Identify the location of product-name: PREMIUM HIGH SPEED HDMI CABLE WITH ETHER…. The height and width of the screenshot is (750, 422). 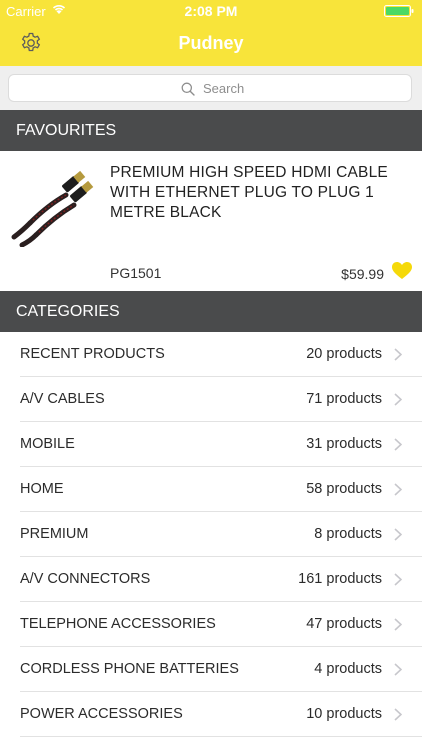
(249, 192).